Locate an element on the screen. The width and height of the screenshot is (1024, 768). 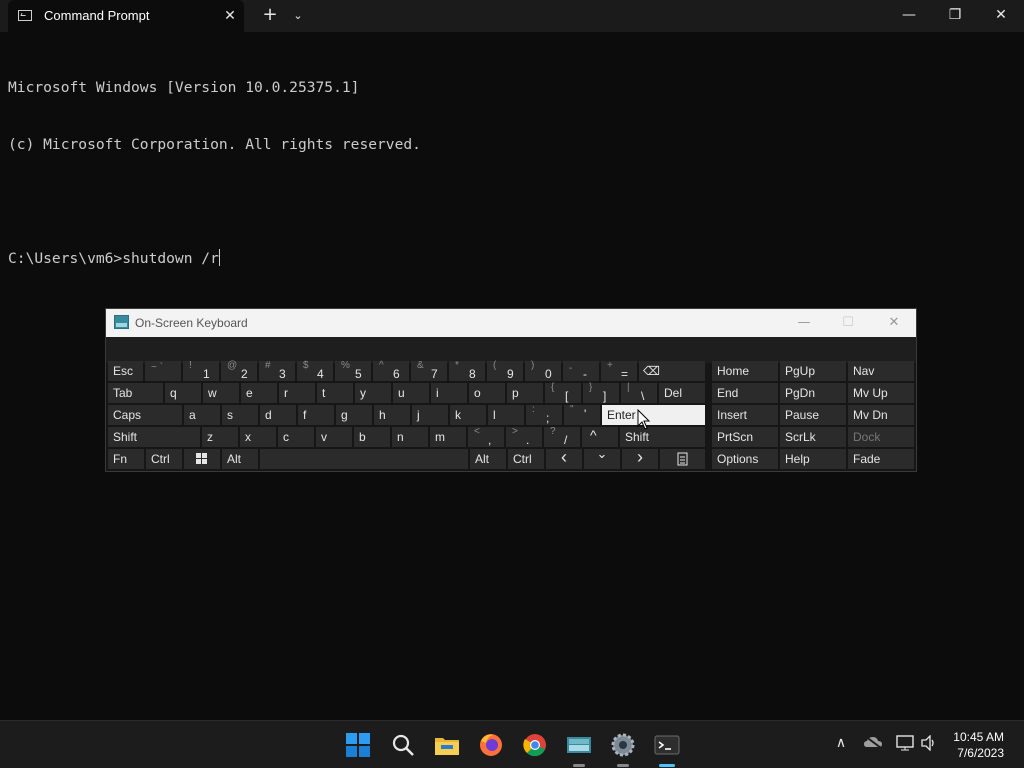
taskbar-file-explorer is located at coordinates (447, 745).